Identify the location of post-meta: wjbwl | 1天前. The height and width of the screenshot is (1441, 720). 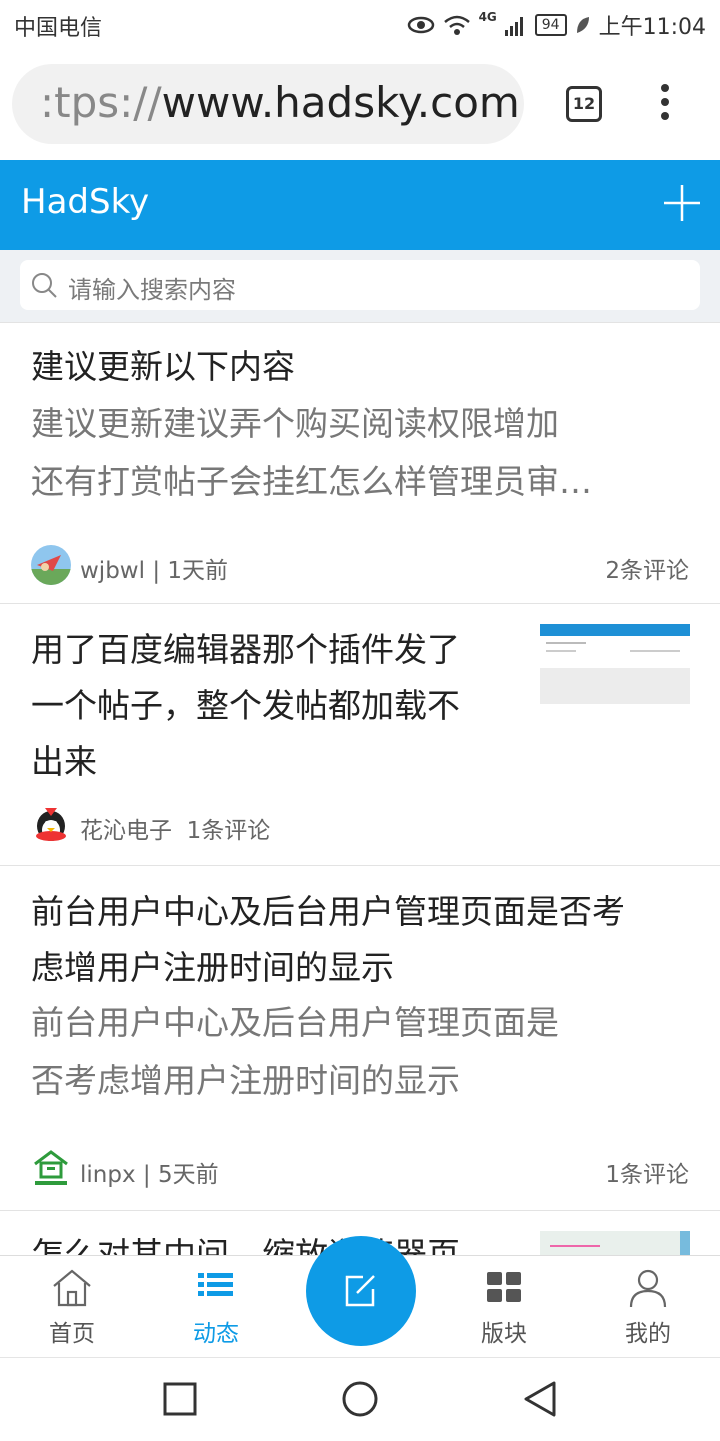
(154, 571).